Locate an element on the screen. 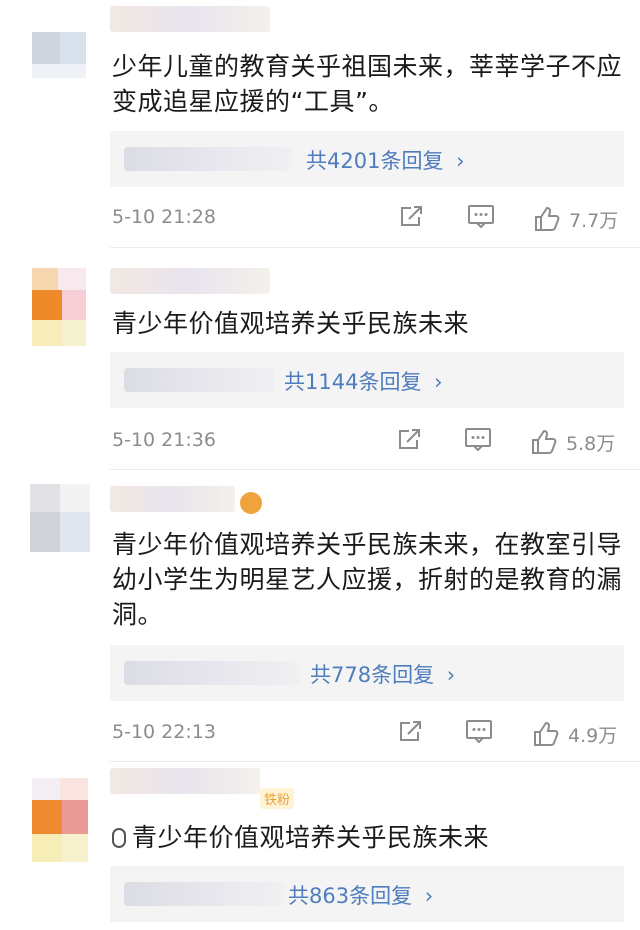 The image size is (640, 930). timestamp: 5-10 21:36 is located at coordinates (164, 440).